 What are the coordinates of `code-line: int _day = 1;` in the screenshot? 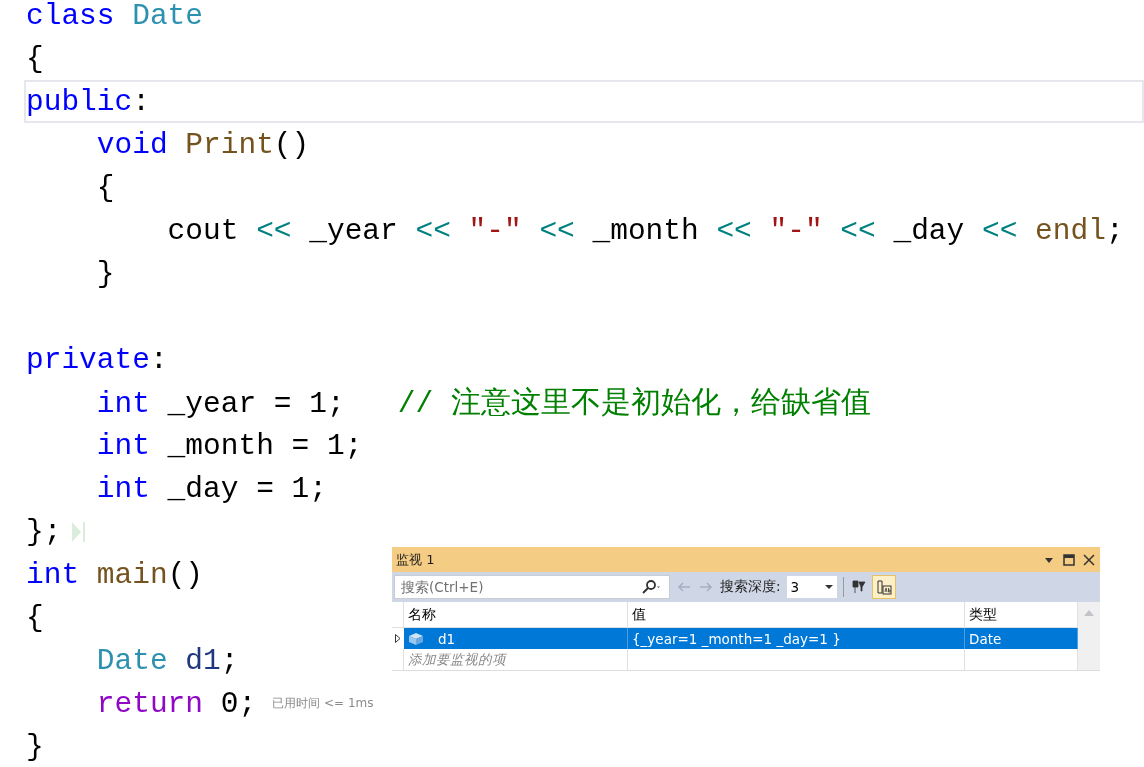 It's located at (211, 488).